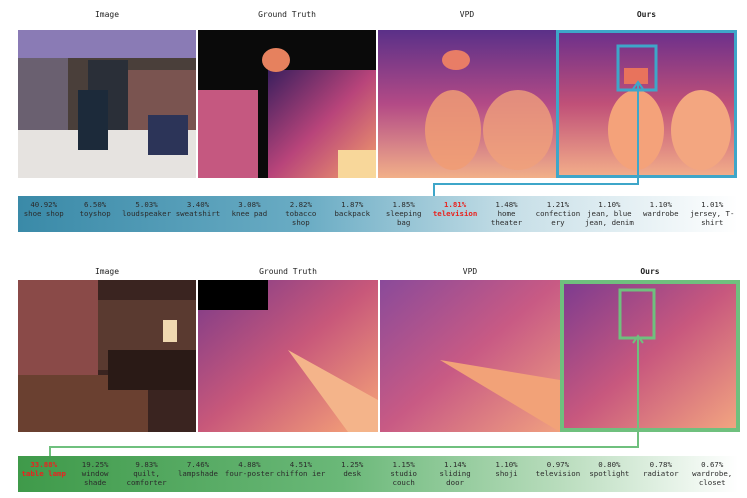  I want to click on bottom-label-cell: 1.14% sliding door, so click(455, 473).